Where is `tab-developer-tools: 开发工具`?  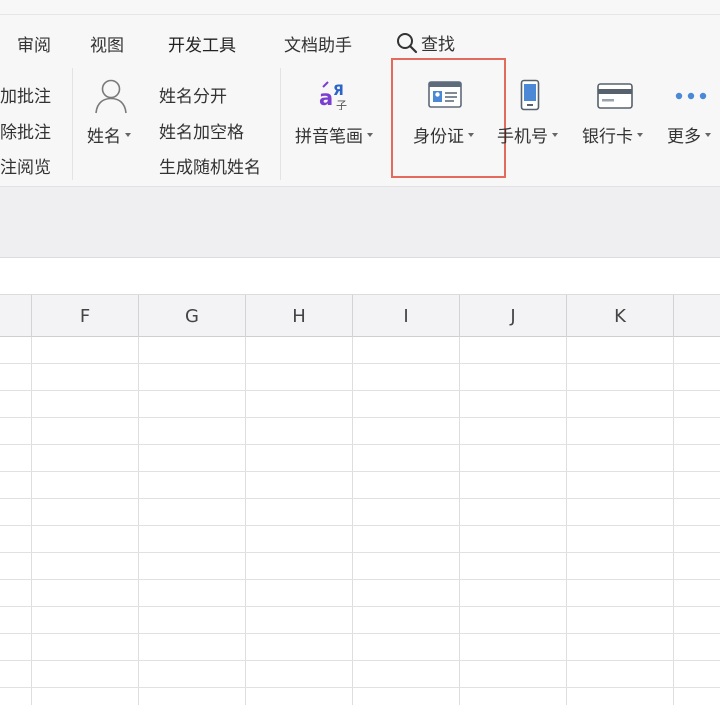 tab-developer-tools: 开发工具 is located at coordinates (202, 43).